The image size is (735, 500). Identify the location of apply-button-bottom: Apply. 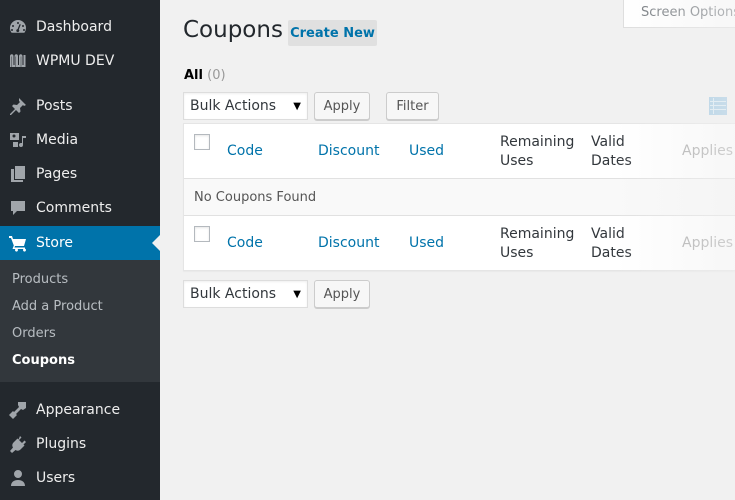
(342, 294).